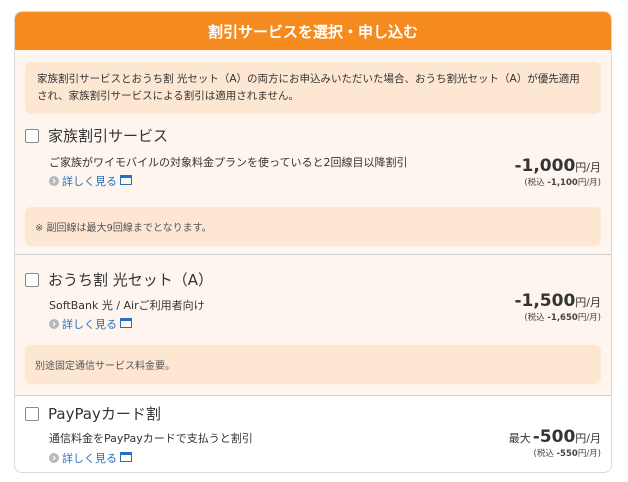  I want to click on panel-header: 割引サービスを選択・申し込む, so click(313, 31).